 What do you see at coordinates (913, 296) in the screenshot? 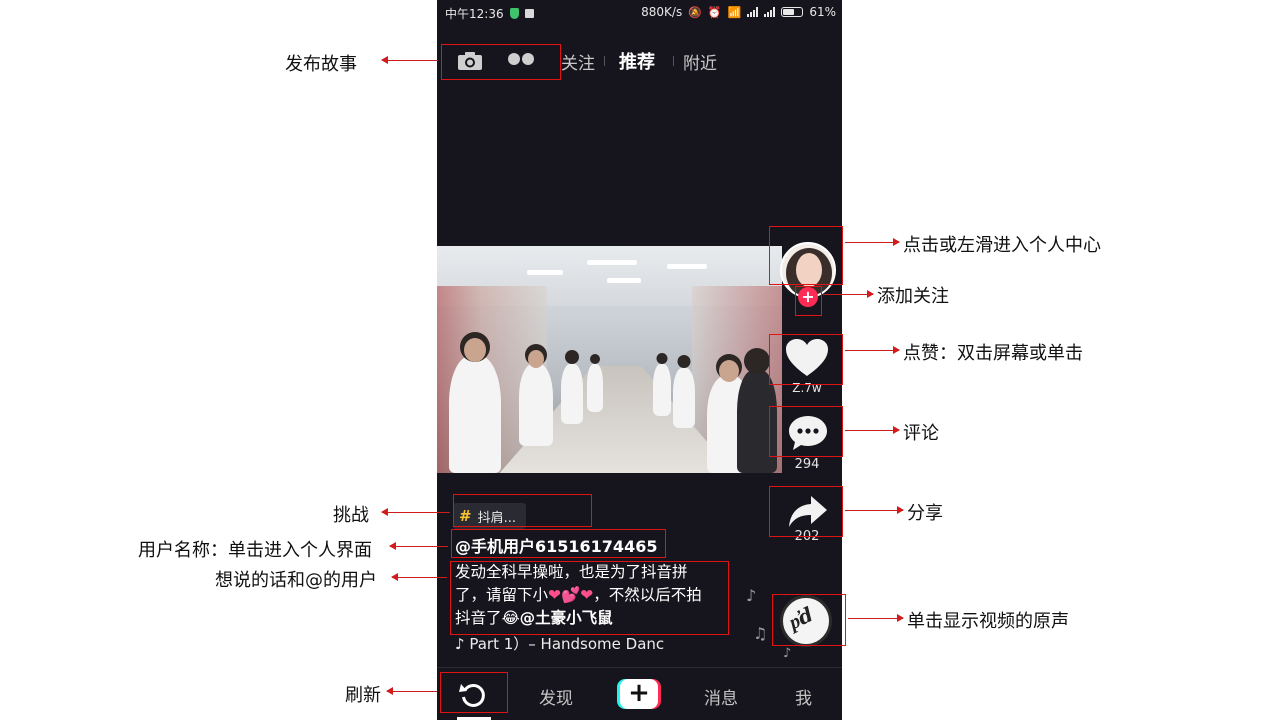
I see `annotation-follow: 添加关注` at bounding box center [913, 296].